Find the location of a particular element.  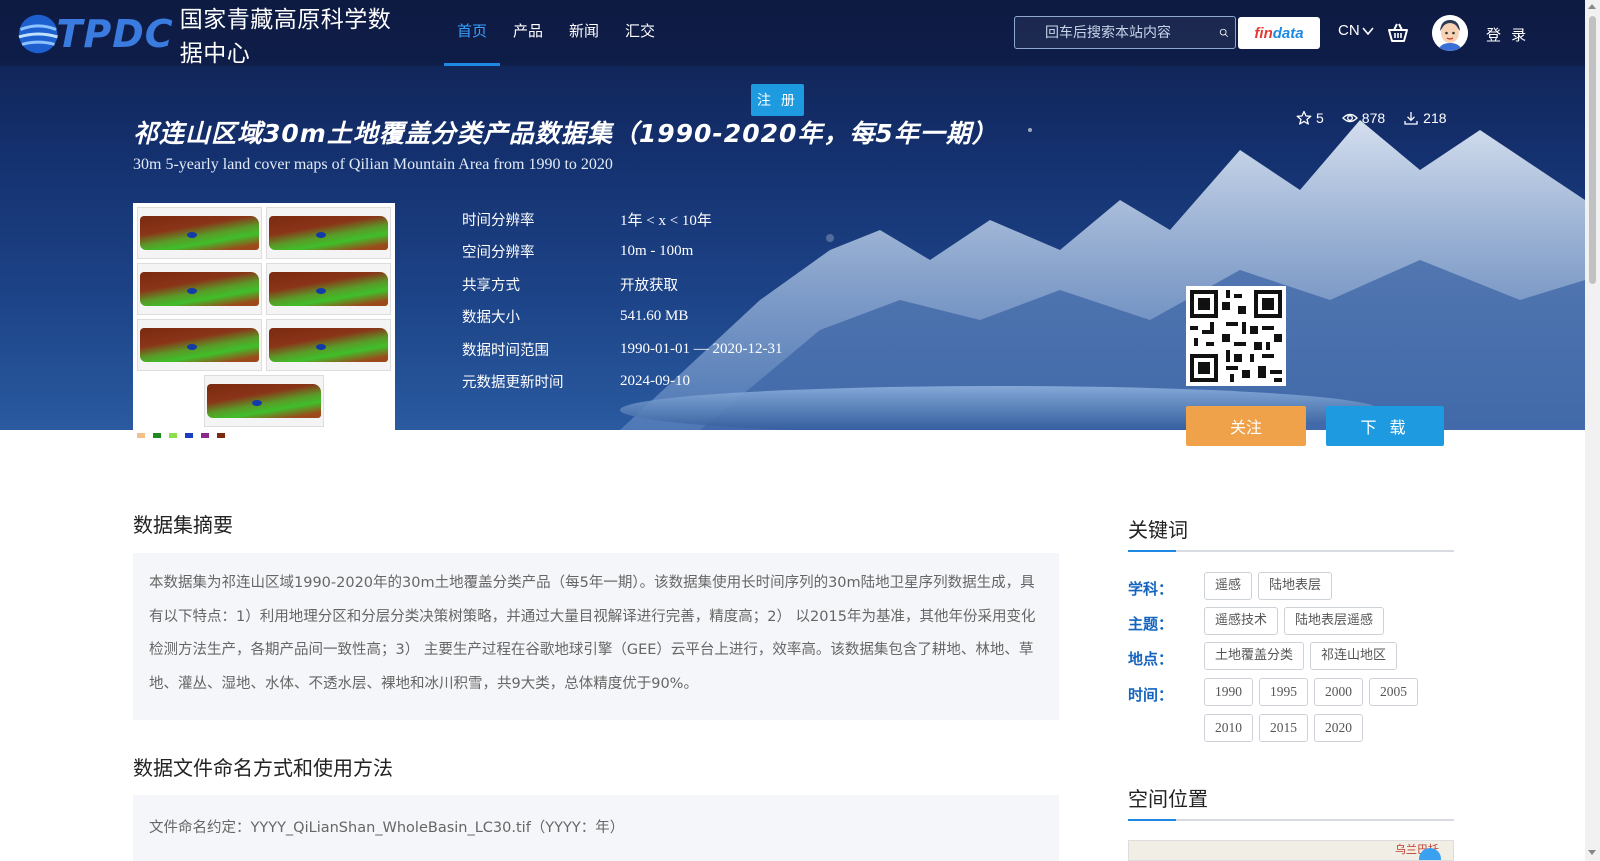

keyword-label: 地点： is located at coordinates (1151, 659).